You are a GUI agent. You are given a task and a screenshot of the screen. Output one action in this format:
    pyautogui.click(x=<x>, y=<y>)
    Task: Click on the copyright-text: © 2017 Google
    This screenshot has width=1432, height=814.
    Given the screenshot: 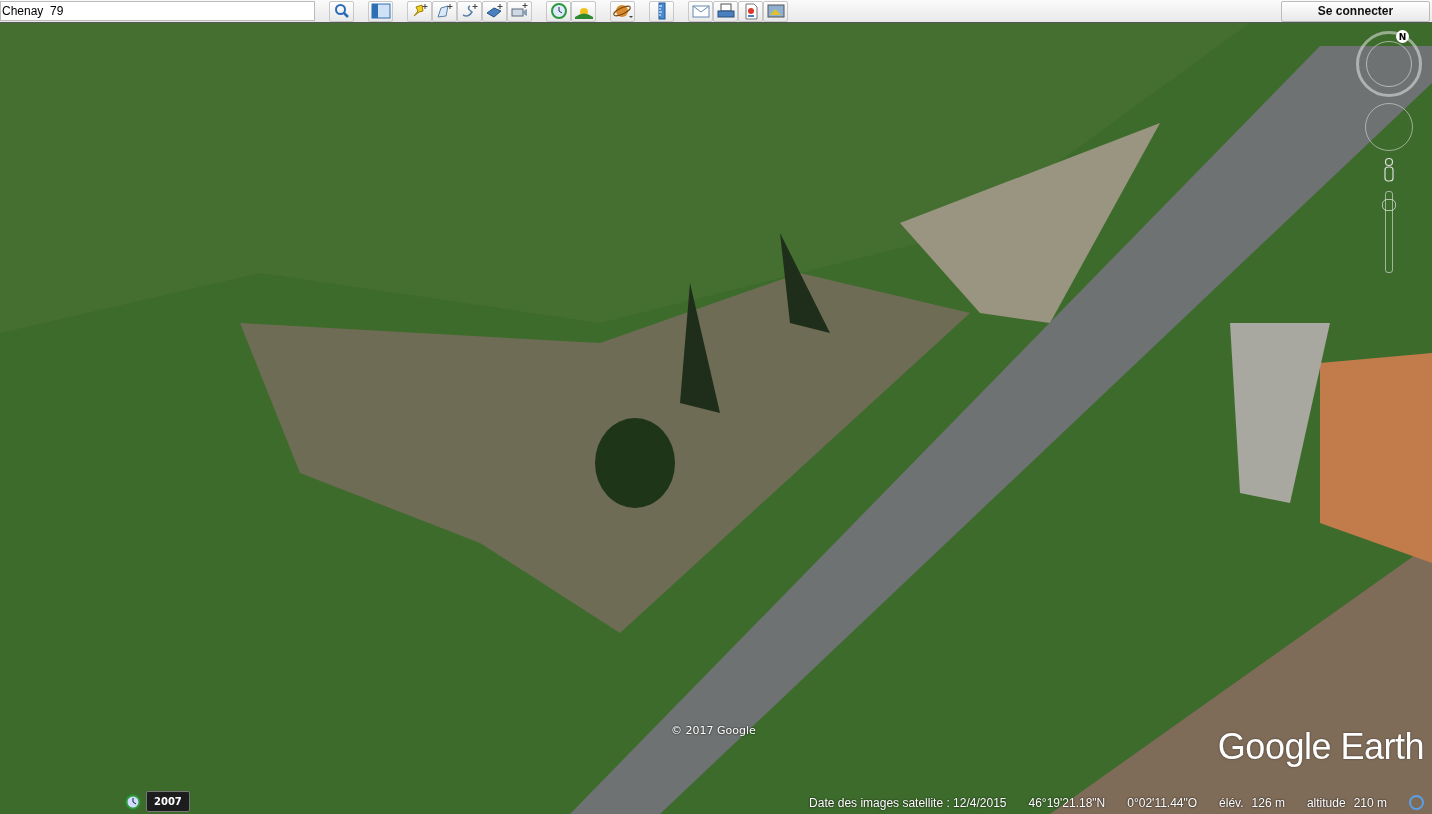 What is the action you would take?
    pyautogui.click(x=713, y=730)
    